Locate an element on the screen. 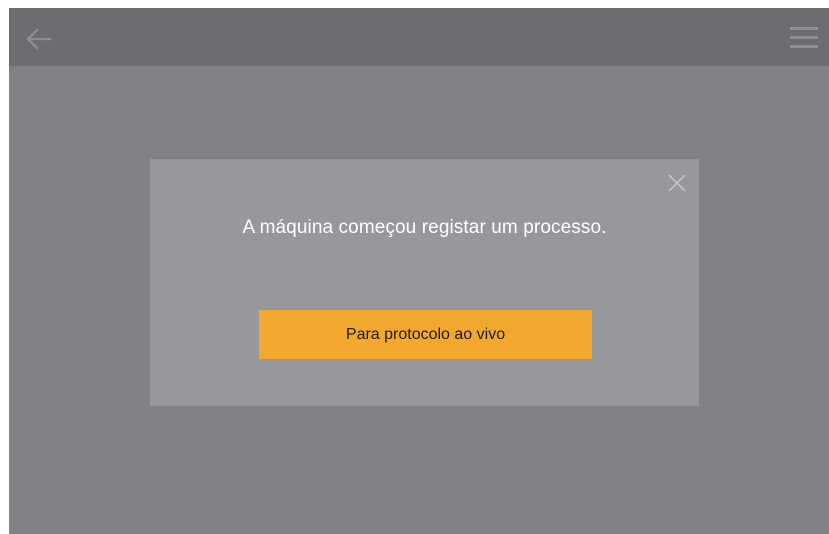  menu-button is located at coordinates (804, 38).